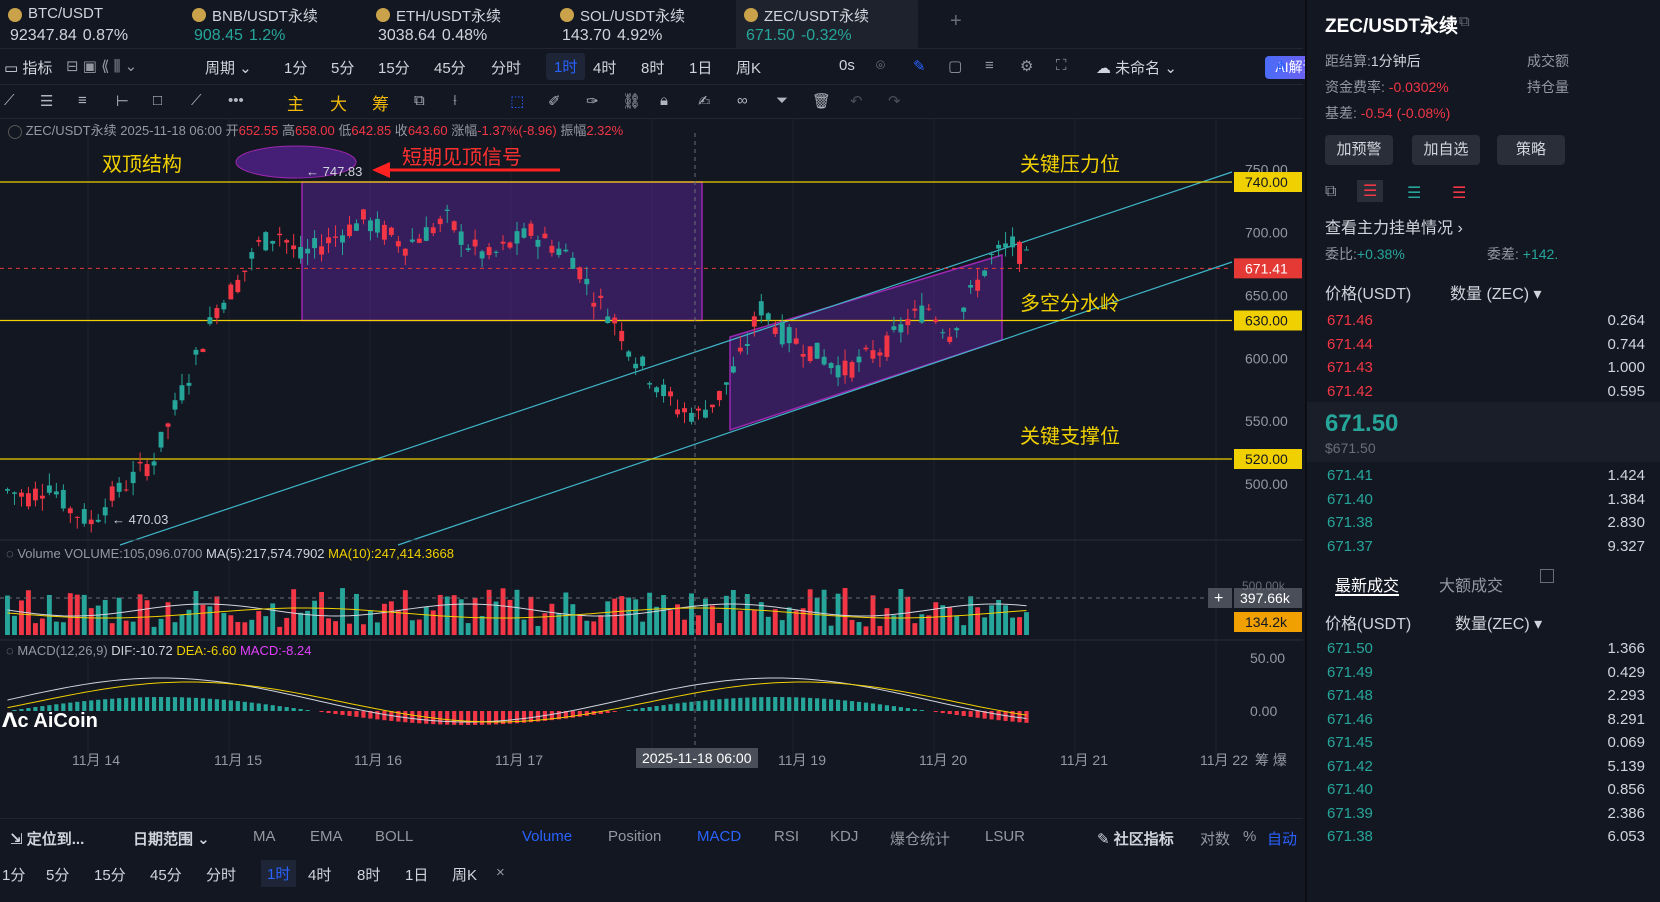 This screenshot has height=902, width=1660. I want to click on link-icon: ∞, so click(742, 100).